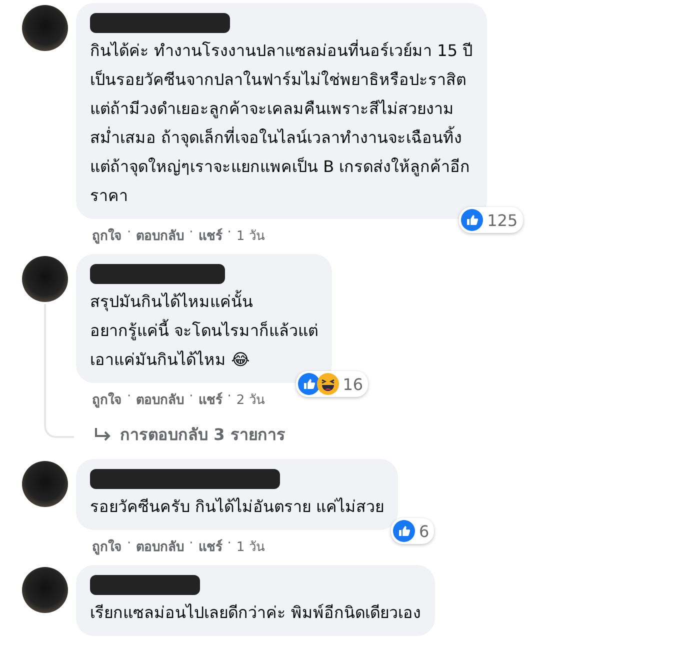  I want to click on reaction-badge: 125, so click(491, 220).